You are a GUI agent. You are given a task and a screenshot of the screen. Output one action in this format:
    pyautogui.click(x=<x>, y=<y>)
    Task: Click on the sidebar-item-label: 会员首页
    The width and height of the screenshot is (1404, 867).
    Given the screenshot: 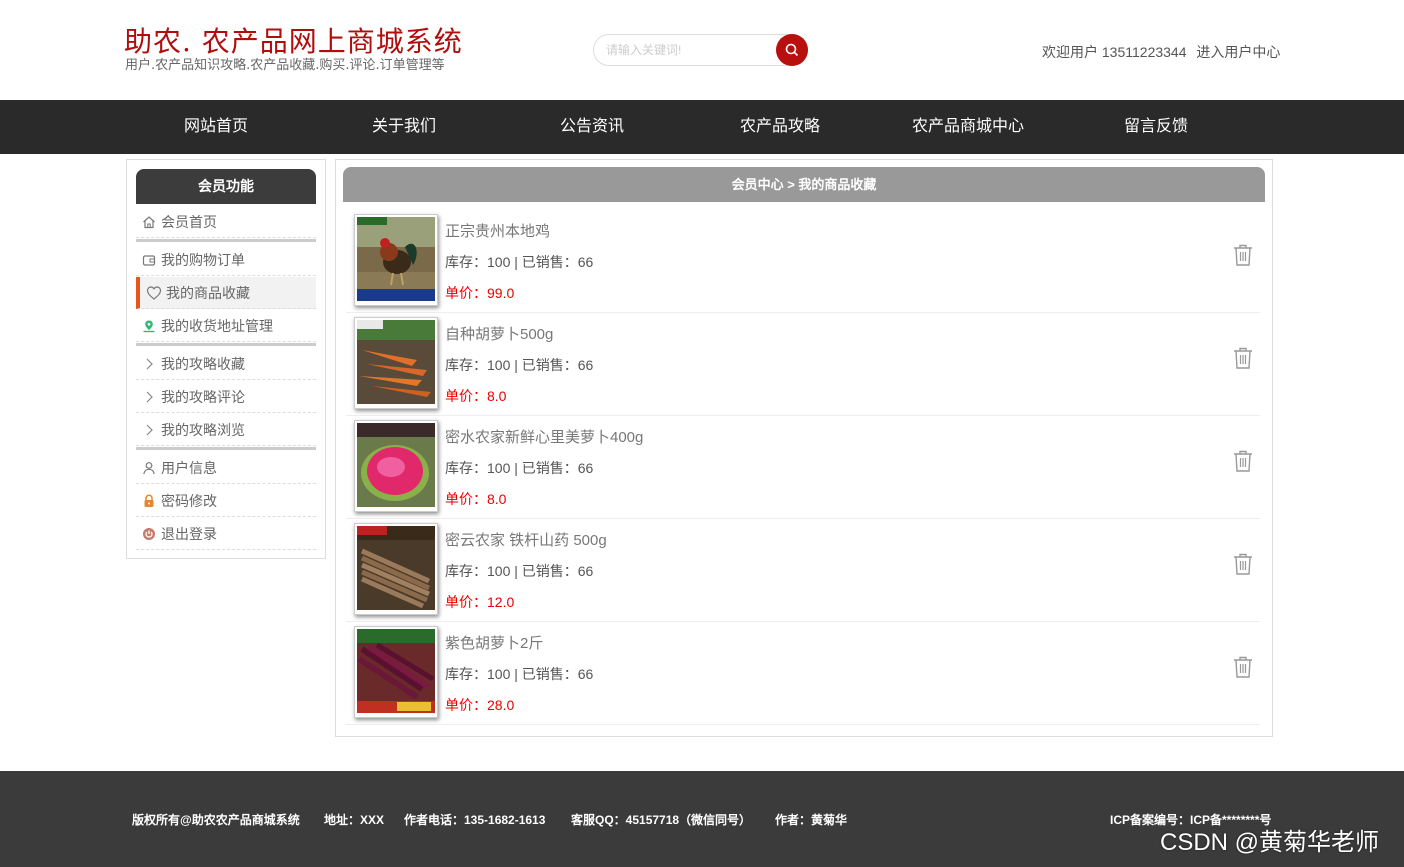 What is the action you would take?
    pyautogui.click(x=189, y=222)
    